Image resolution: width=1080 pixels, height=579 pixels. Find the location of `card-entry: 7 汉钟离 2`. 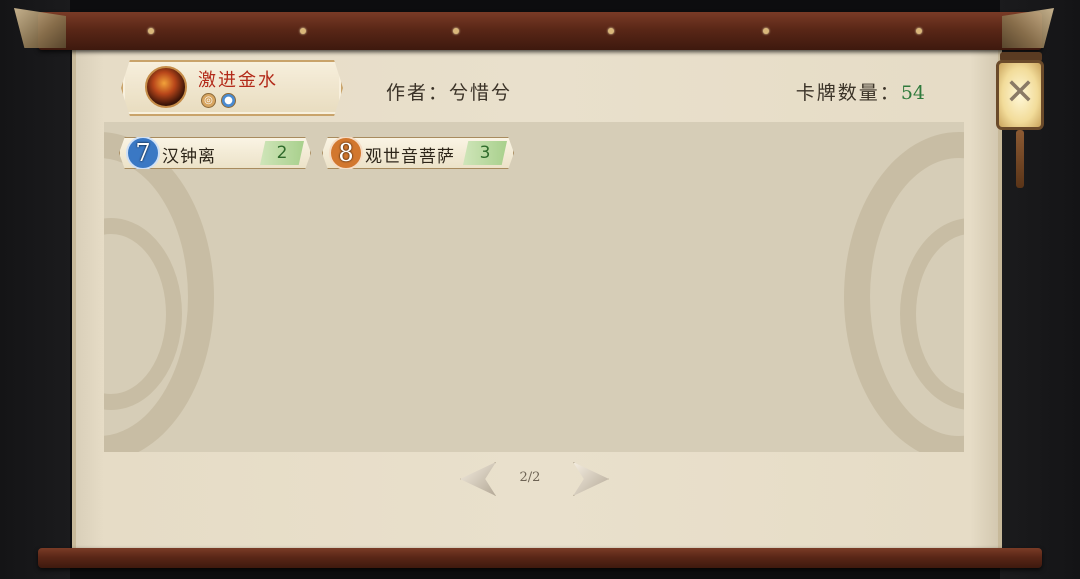

card-entry: 7 汉钟离 2 is located at coordinates (215, 153).